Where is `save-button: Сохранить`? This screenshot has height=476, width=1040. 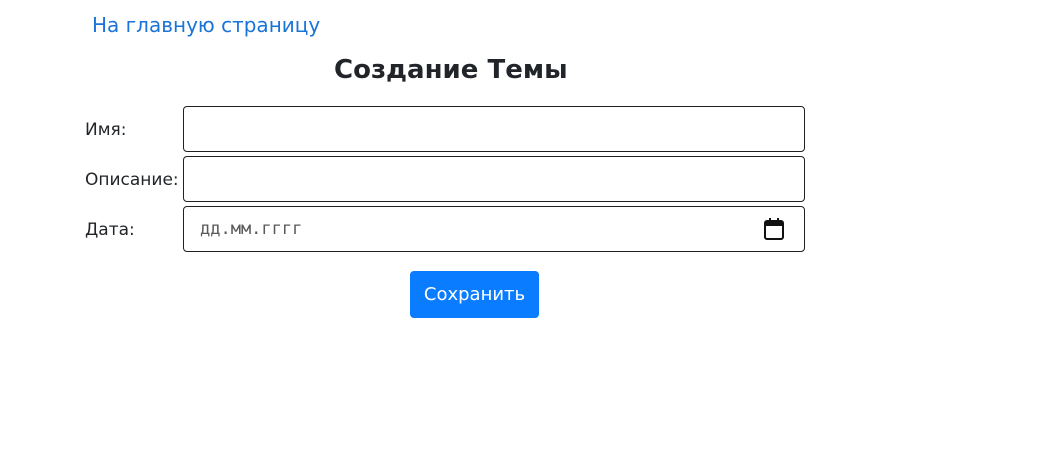
save-button: Сохранить is located at coordinates (474, 294).